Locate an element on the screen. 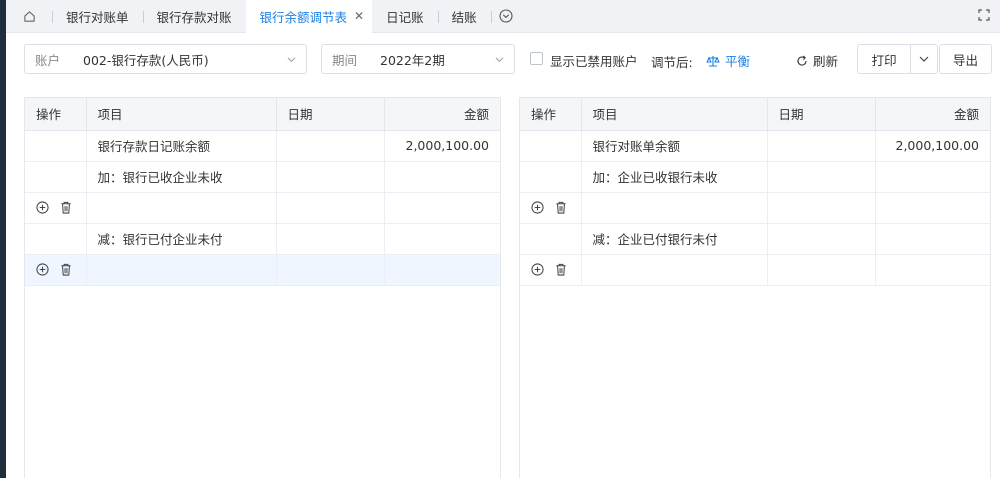  table-row: 加：企业已收银行未收 is located at coordinates (755, 177).